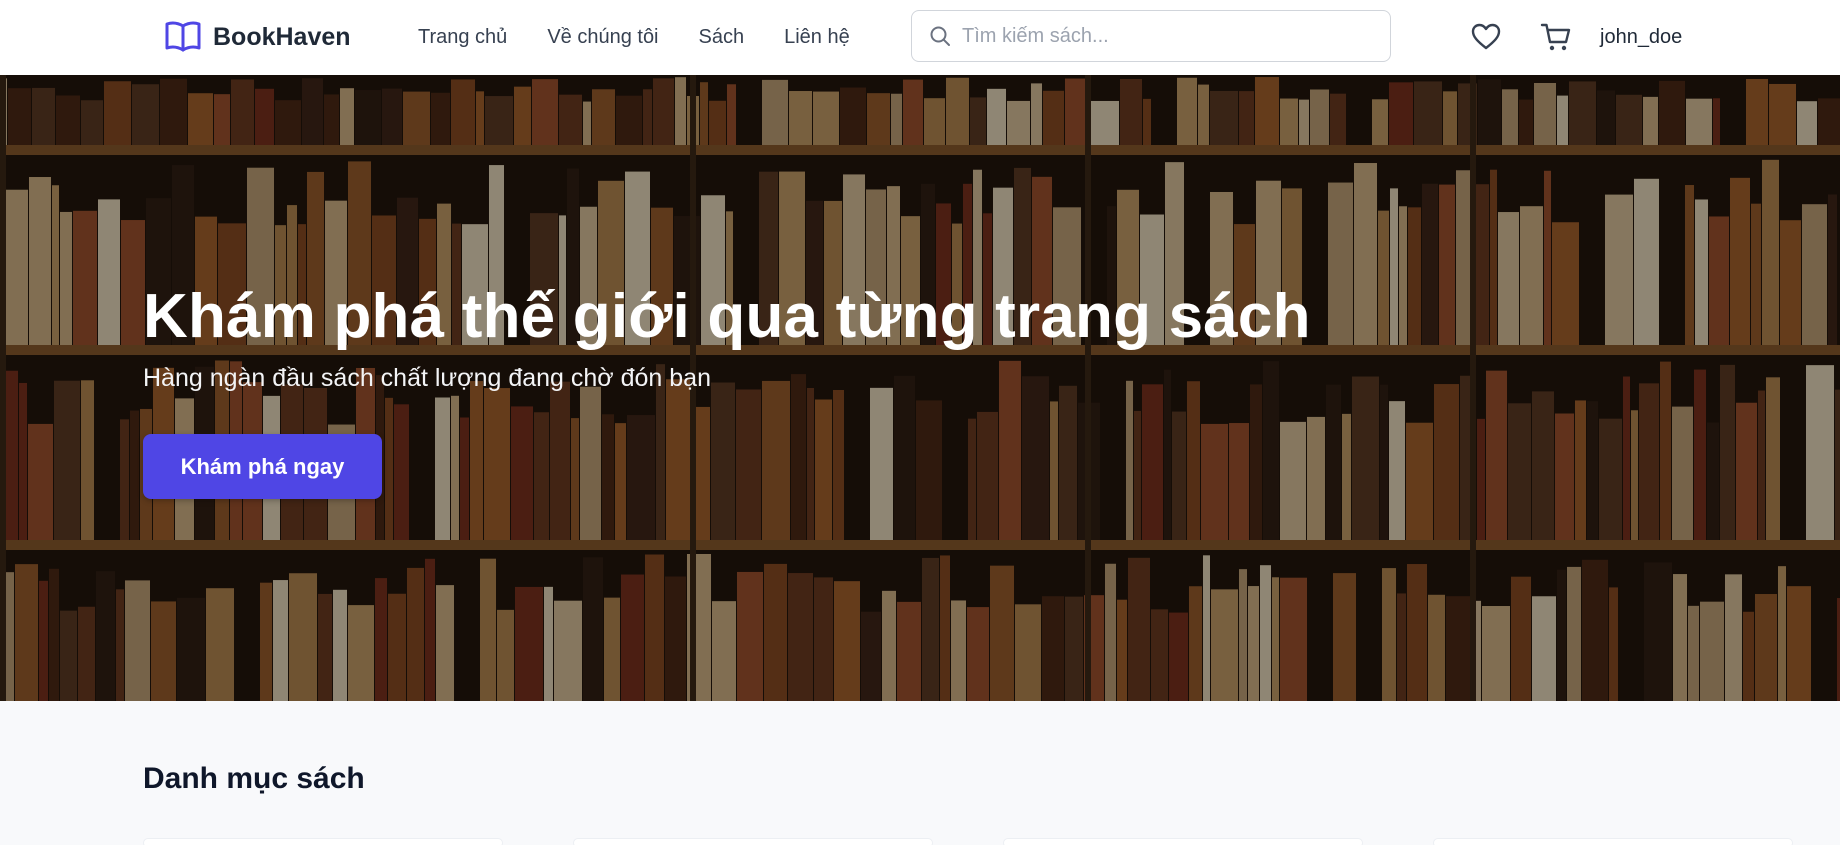 Image resolution: width=1840 pixels, height=845 pixels. I want to click on search-box, so click(1151, 36).